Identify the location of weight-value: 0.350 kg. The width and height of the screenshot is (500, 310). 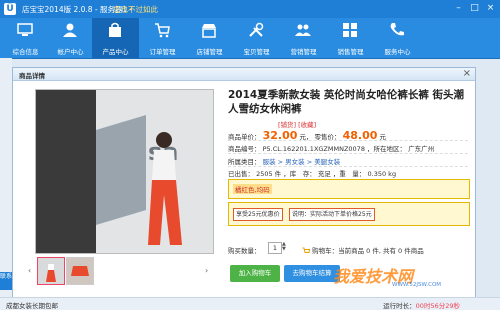
(382, 174).